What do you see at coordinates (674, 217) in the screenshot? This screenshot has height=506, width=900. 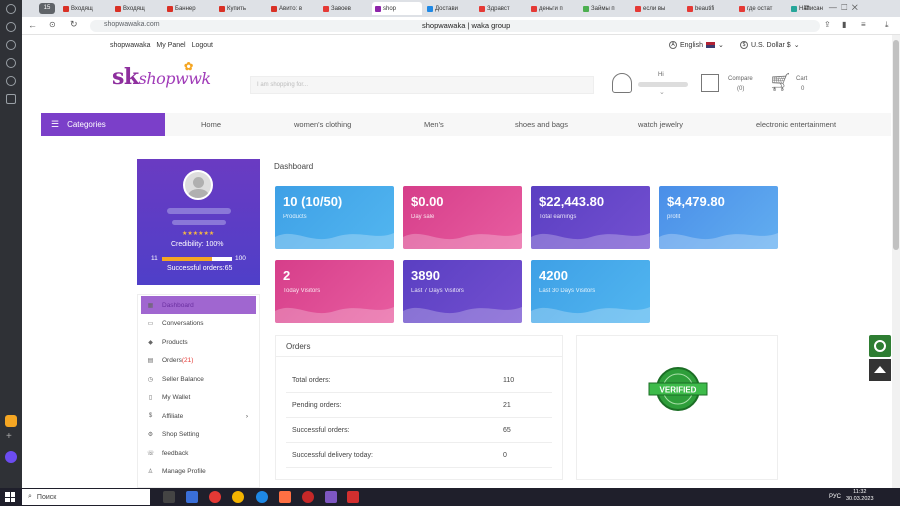 I see `stat-label: profit` at bounding box center [674, 217].